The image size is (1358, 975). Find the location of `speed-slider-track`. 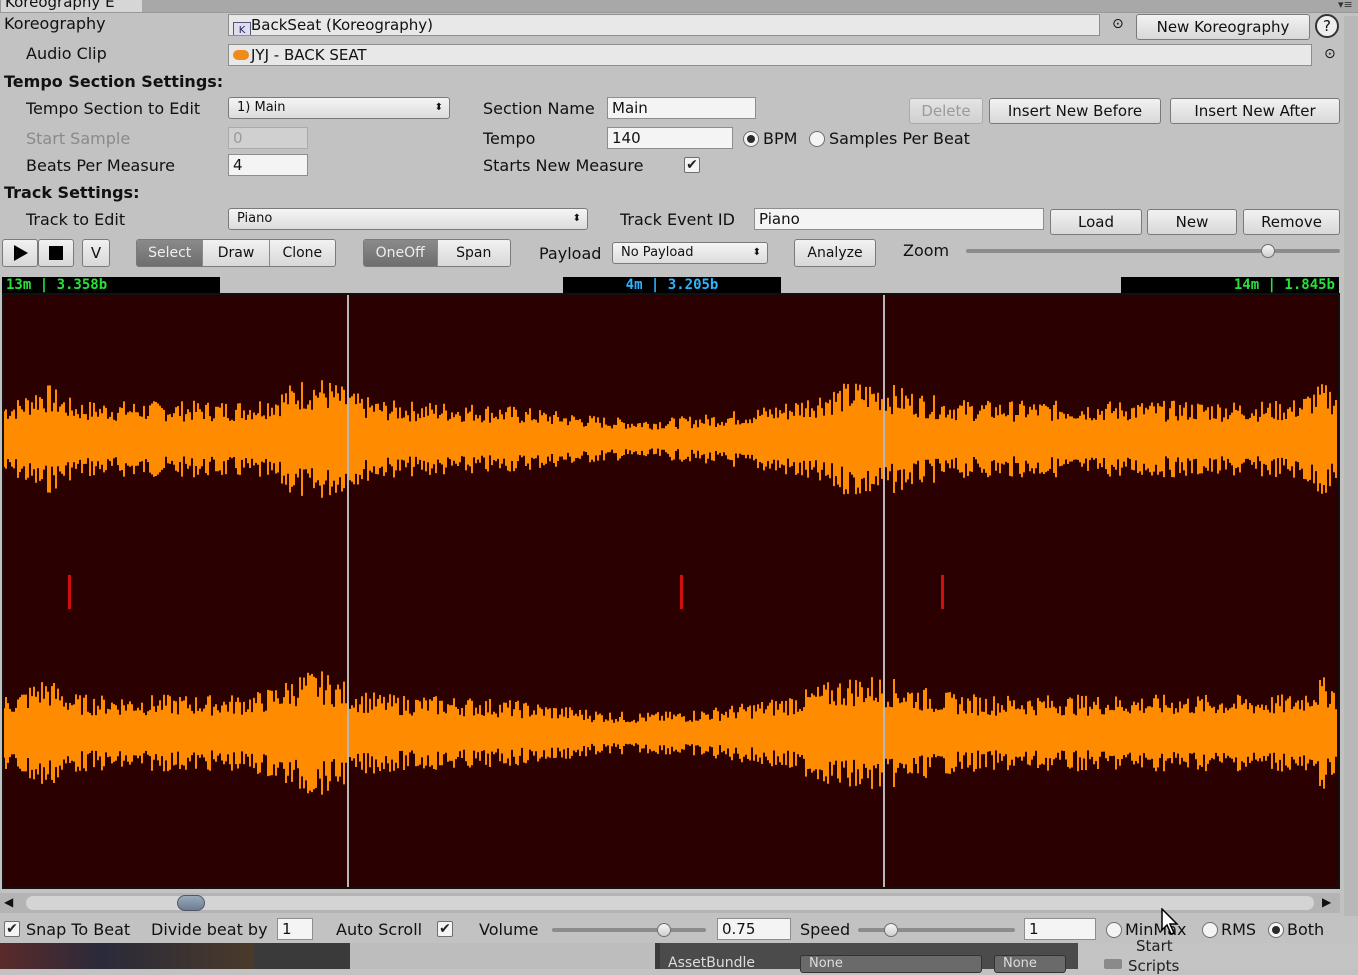

speed-slider-track is located at coordinates (936, 930).